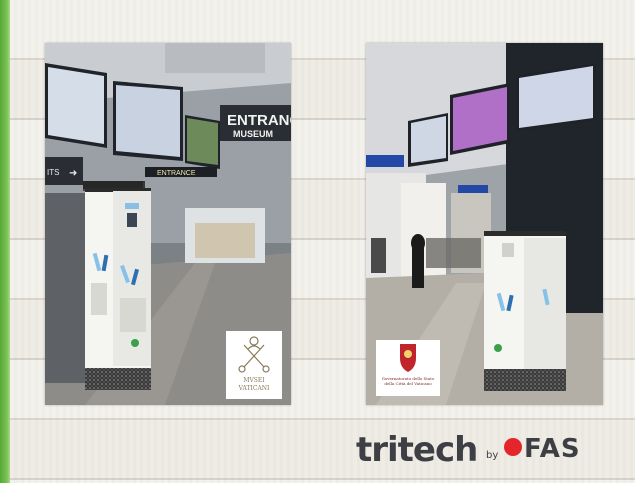 This screenshot has width=635, height=483. Describe the element at coordinates (481, 450) in the screenshot. I see `brand-footer: tritech by FAS` at that location.